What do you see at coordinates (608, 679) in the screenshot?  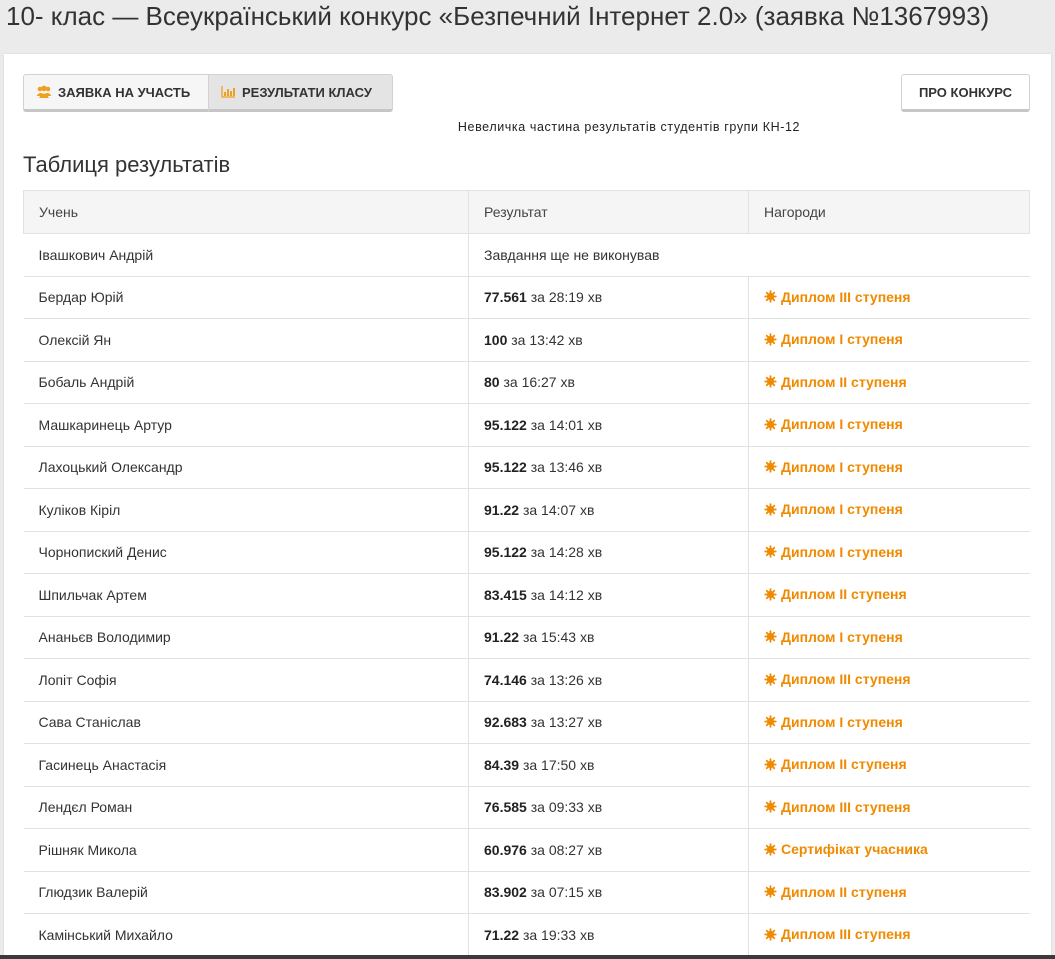 I see `result-cell: 74.146 за 13:26 хв` at bounding box center [608, 679].